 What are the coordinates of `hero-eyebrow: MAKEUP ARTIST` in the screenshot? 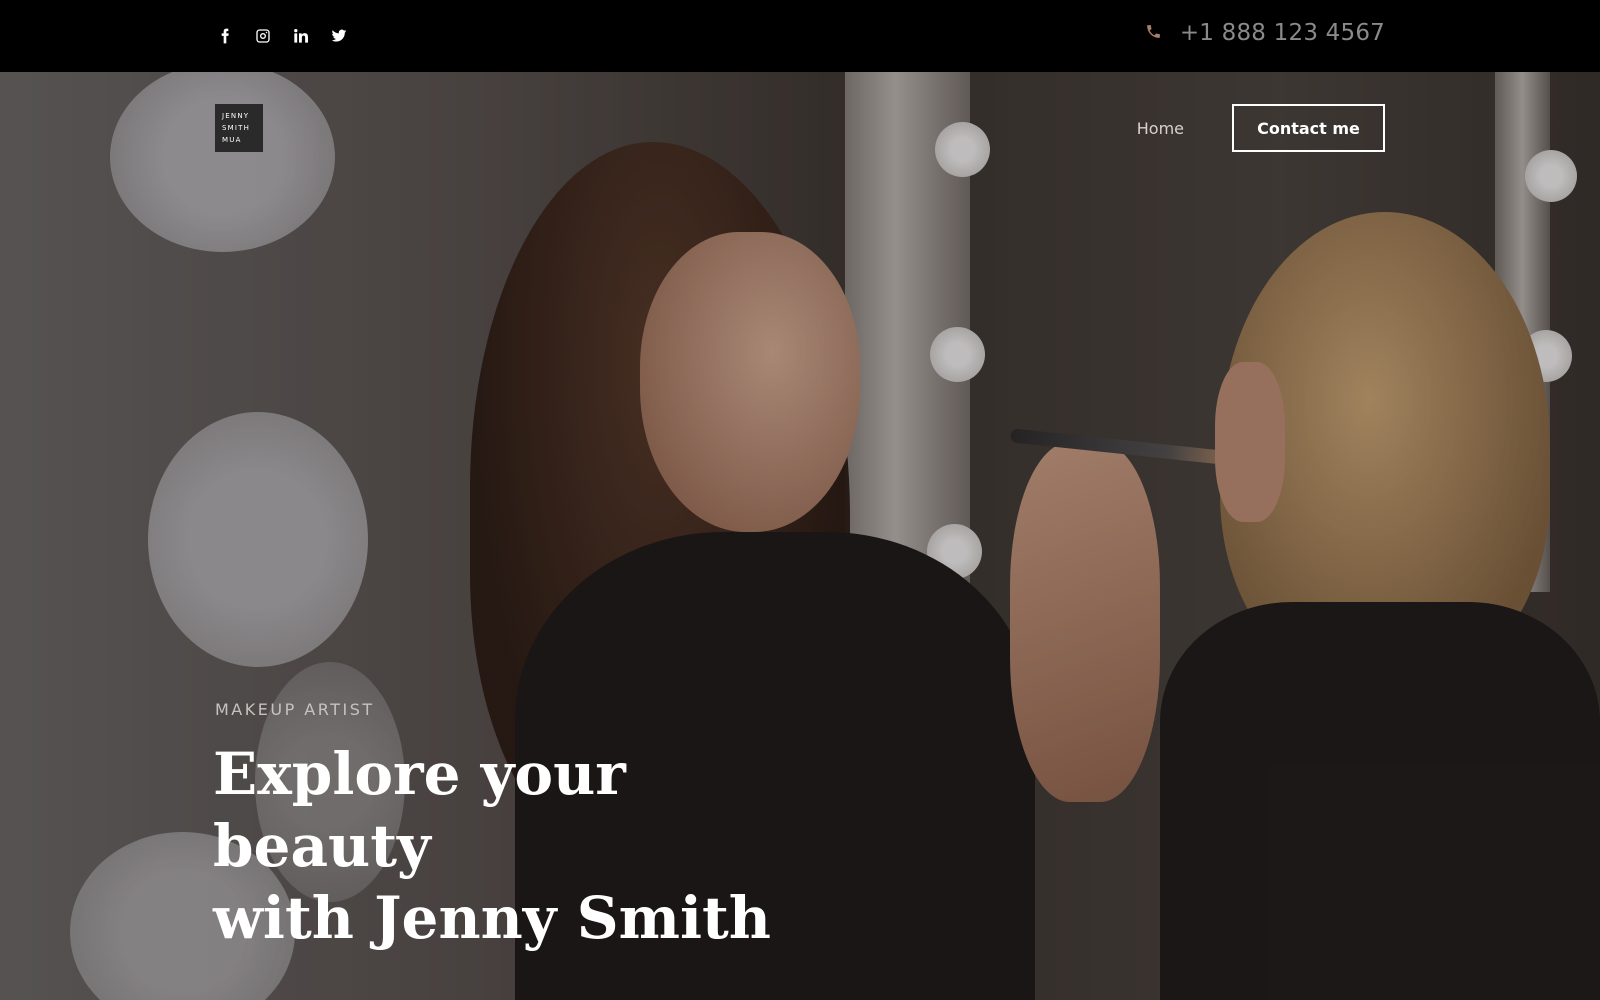 It's located at (295, 709).